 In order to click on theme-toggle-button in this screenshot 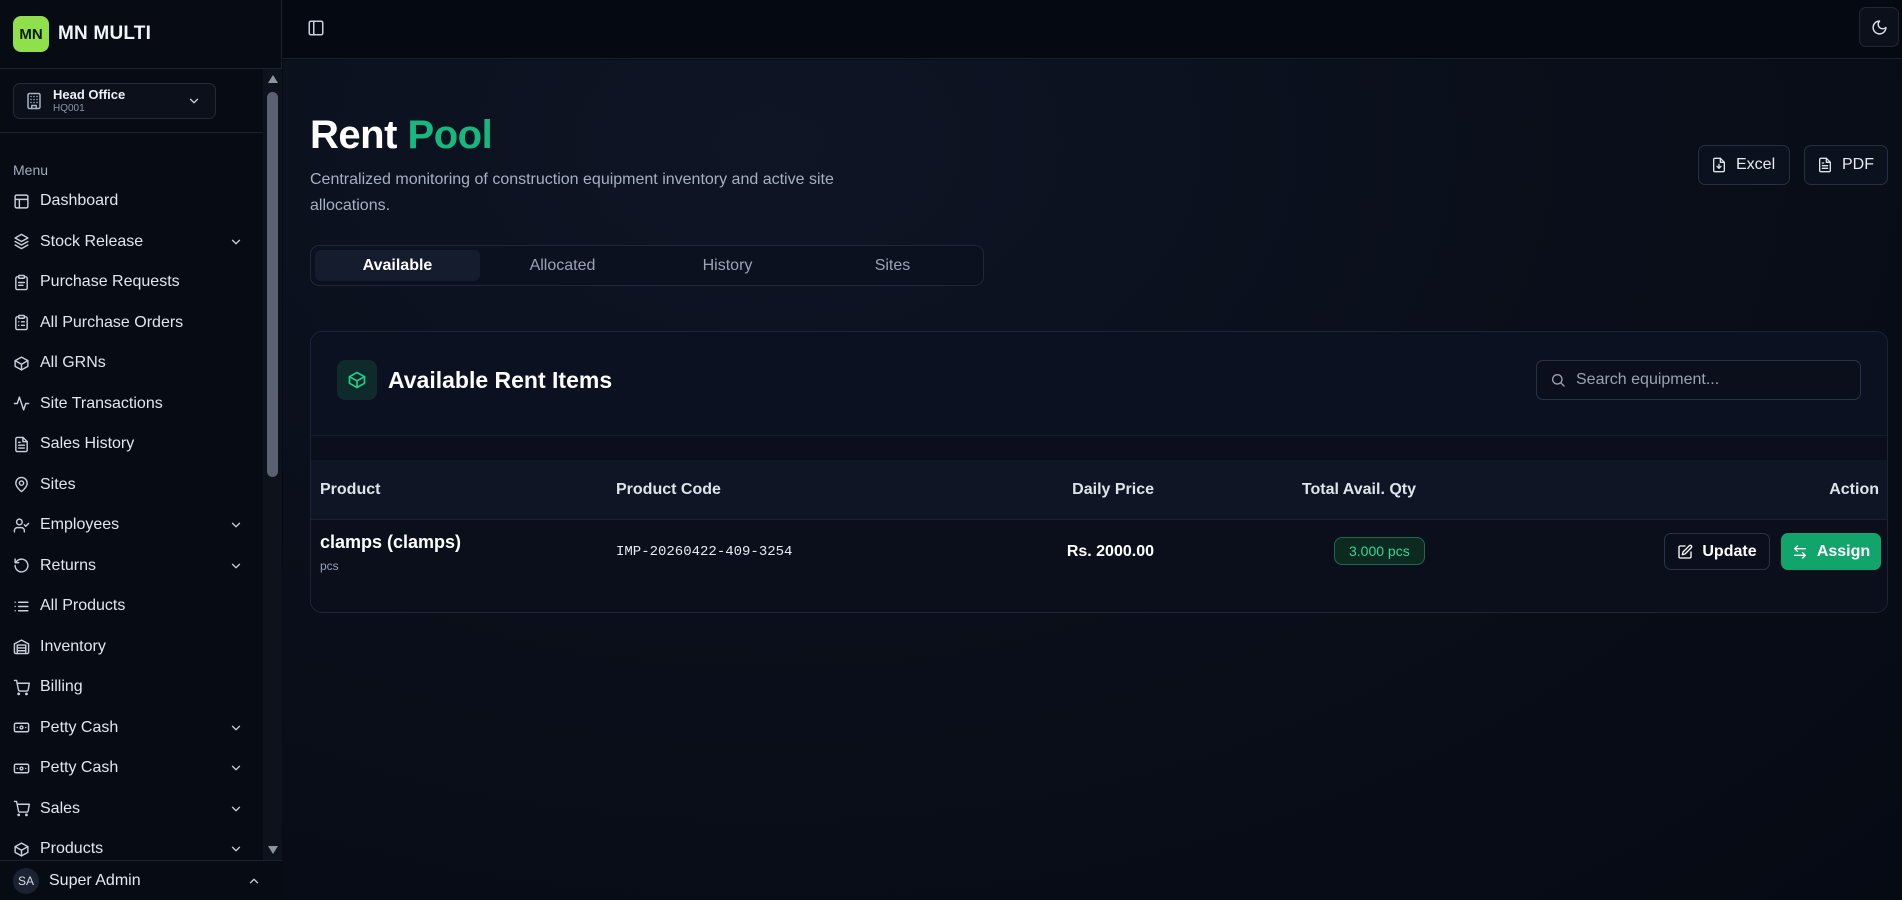, I will do `click(1879, 27)`.